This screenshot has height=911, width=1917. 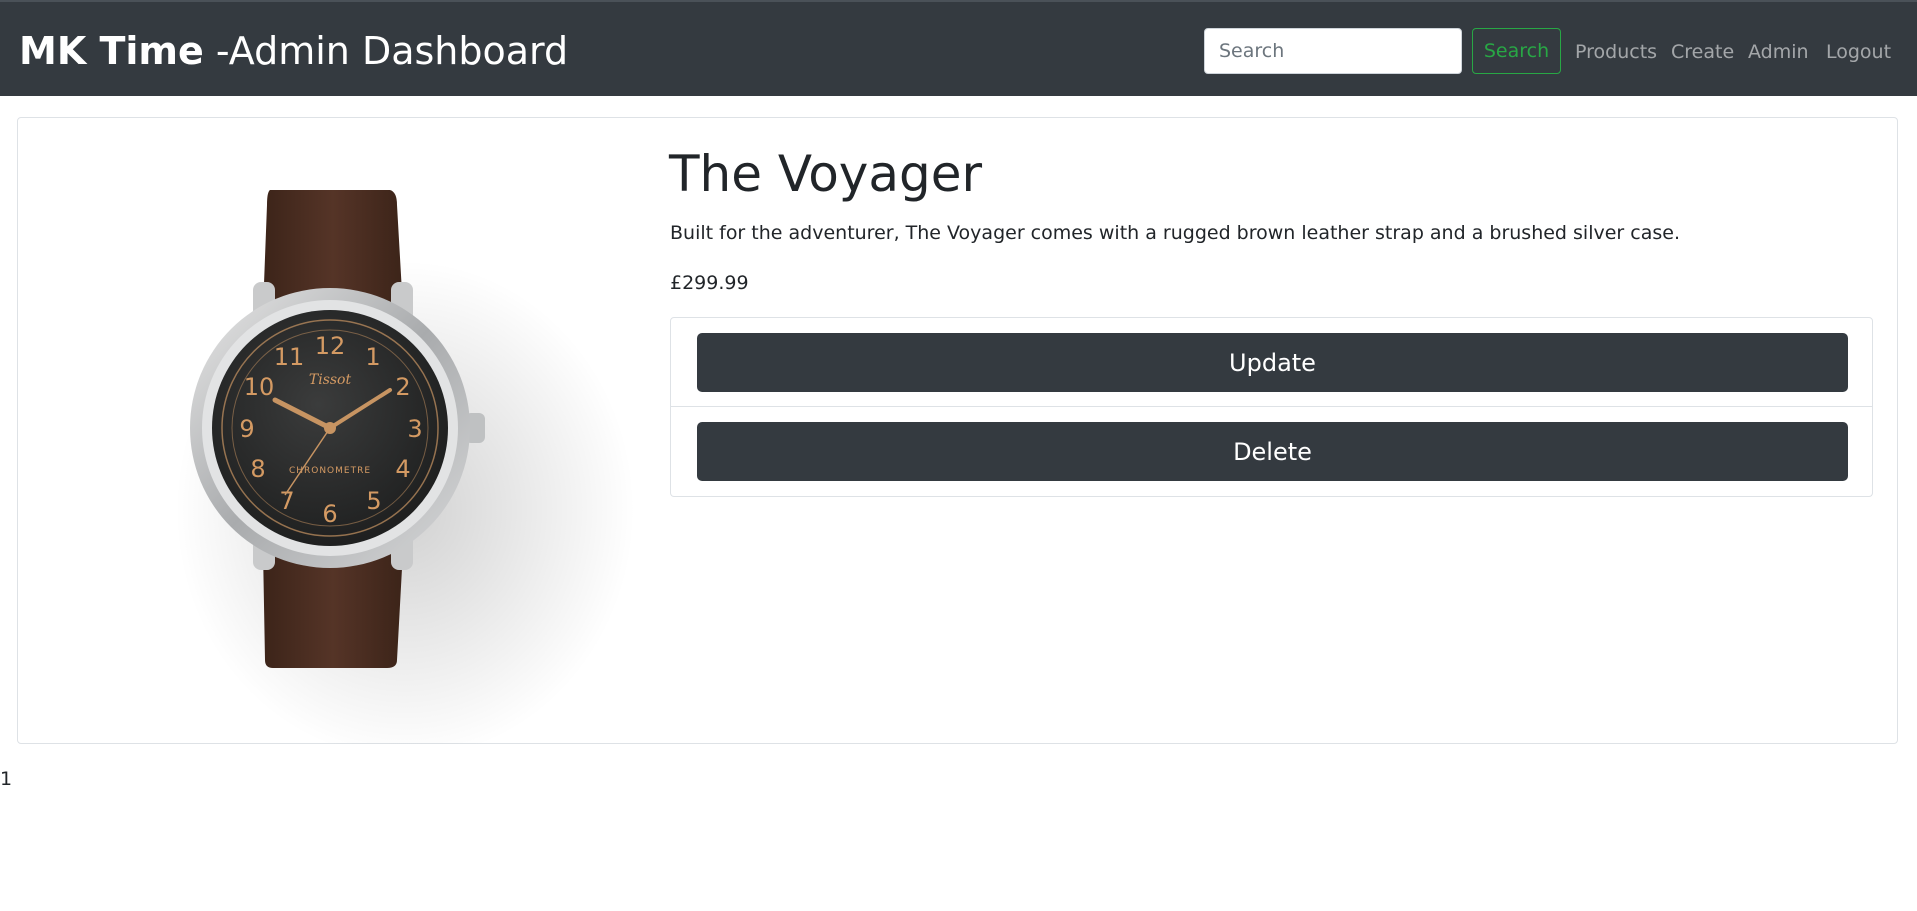 I want to click on list-item-update: Update, so click(x=1271, y=362).